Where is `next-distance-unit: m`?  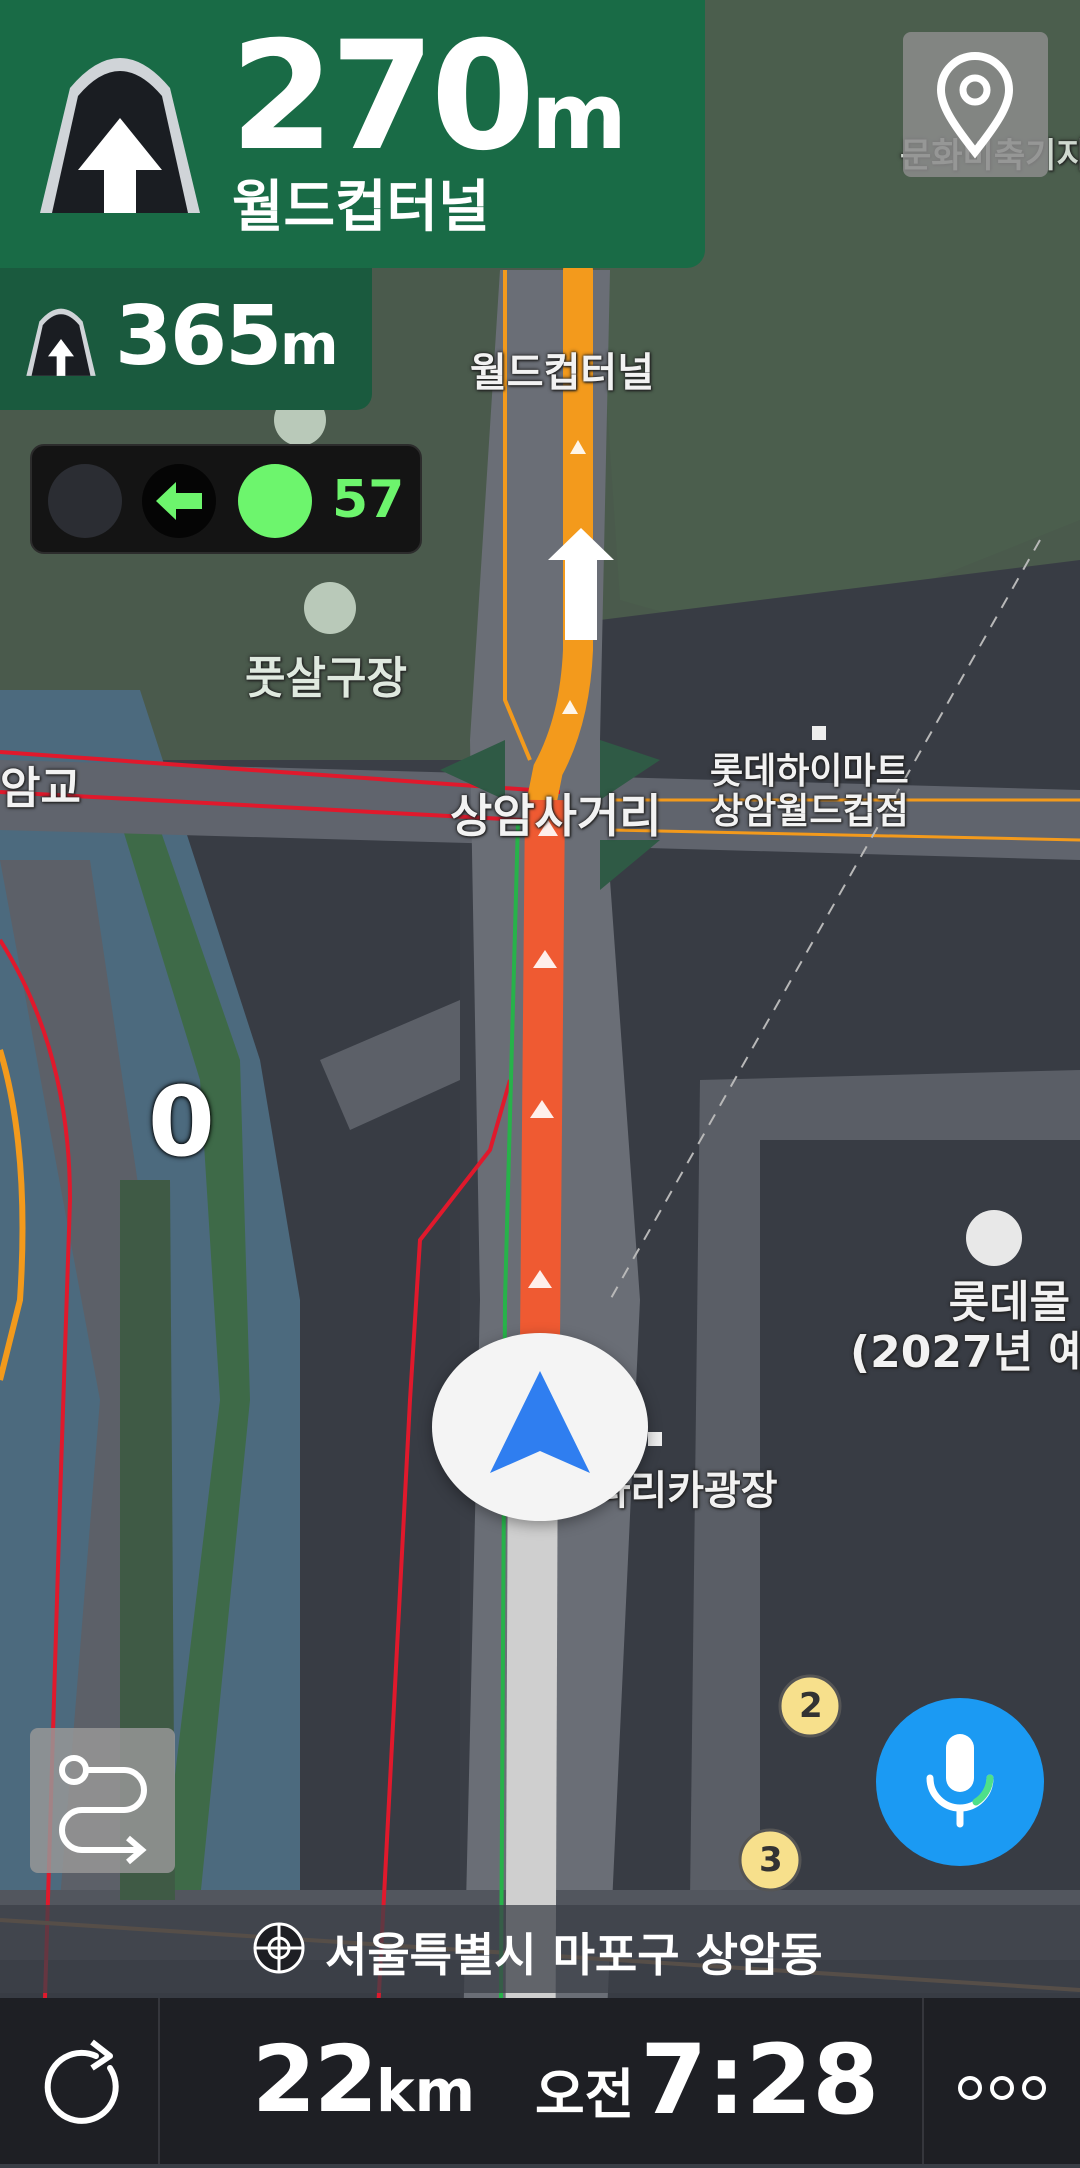
next-distance-unit: m is located at coordinates (309, 345).